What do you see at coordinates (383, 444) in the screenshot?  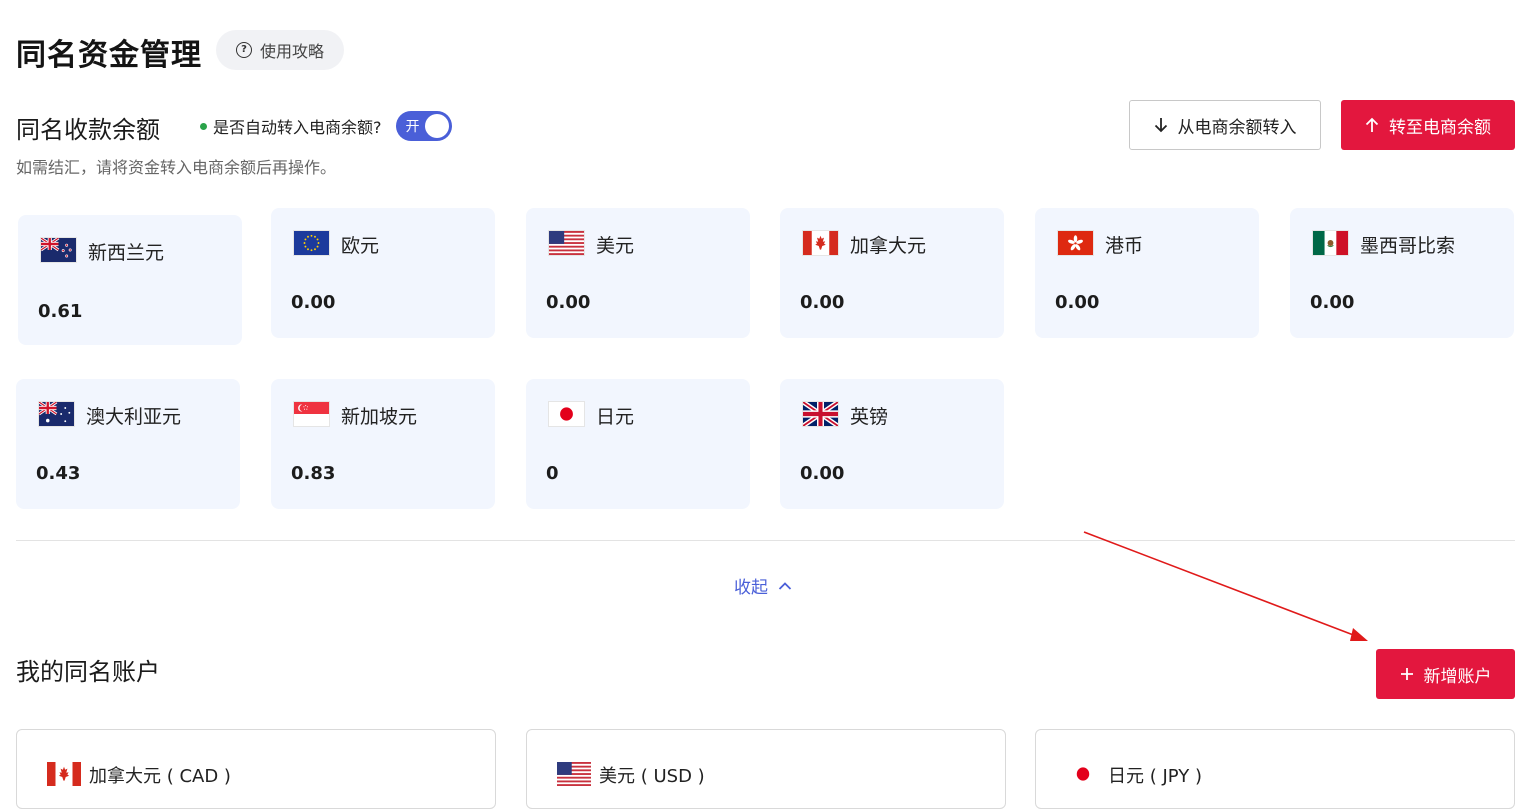 I see `currency-card-sgd: 新加坡元 0.83` at bounding box center [383, 444].